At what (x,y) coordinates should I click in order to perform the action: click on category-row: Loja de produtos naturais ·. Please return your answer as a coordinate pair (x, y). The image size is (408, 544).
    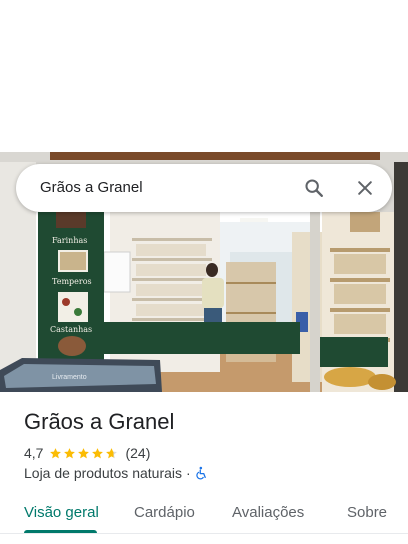
    Looking at the image, I should click on (116, 473).